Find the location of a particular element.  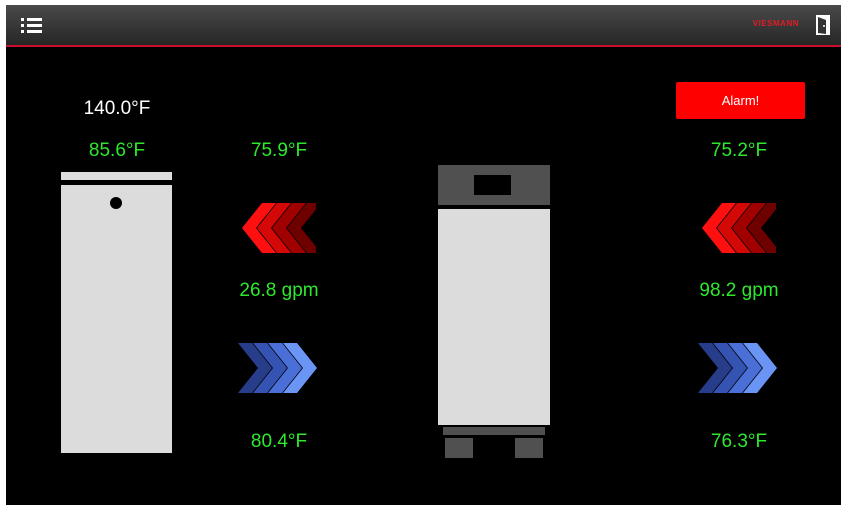

tank-setpoint: 140.0°F is located at coordinates (117, 108).